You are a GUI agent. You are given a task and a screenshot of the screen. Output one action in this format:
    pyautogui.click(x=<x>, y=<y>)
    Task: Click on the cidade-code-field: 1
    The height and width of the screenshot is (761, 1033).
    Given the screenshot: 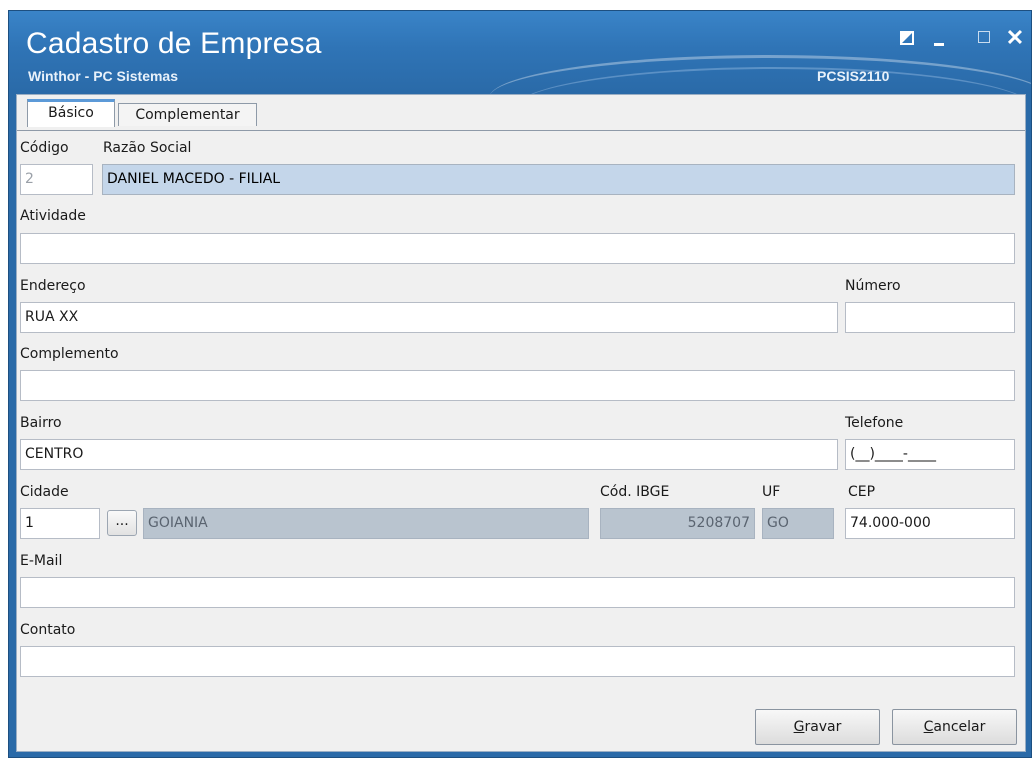 What is the action you would take?
    pyautogui.click(x=60, y=523)
    